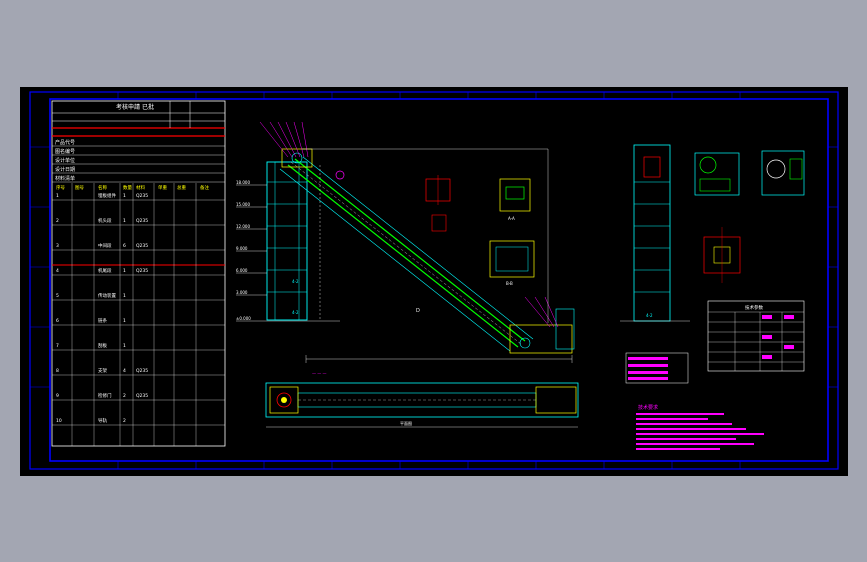  I want to click on parts-cell: 3, so click(57, 246).